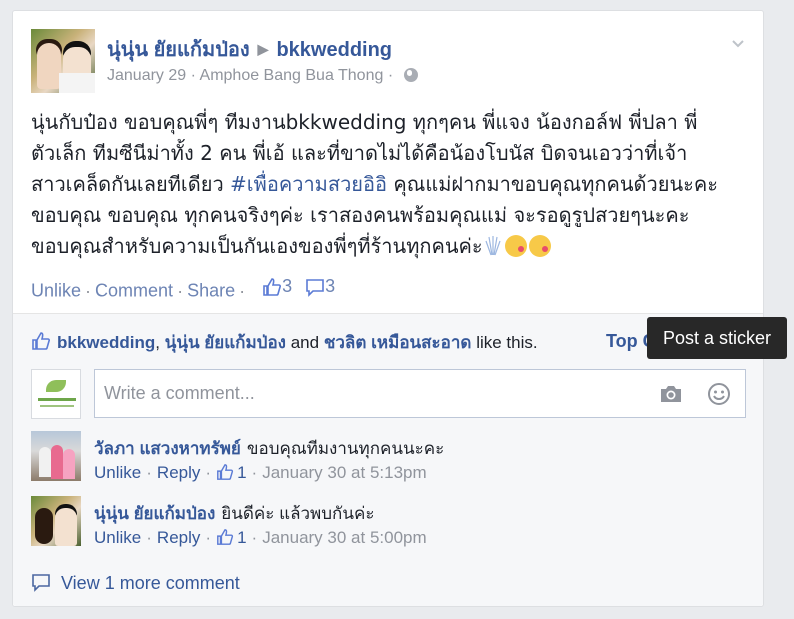  I want to click on liker-link: ชวลิต เหมือนสะอาด, so click(398, 342).